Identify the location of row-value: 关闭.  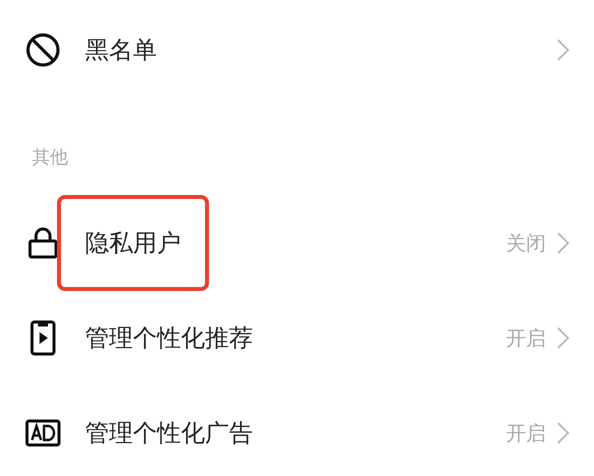
(526, 243).